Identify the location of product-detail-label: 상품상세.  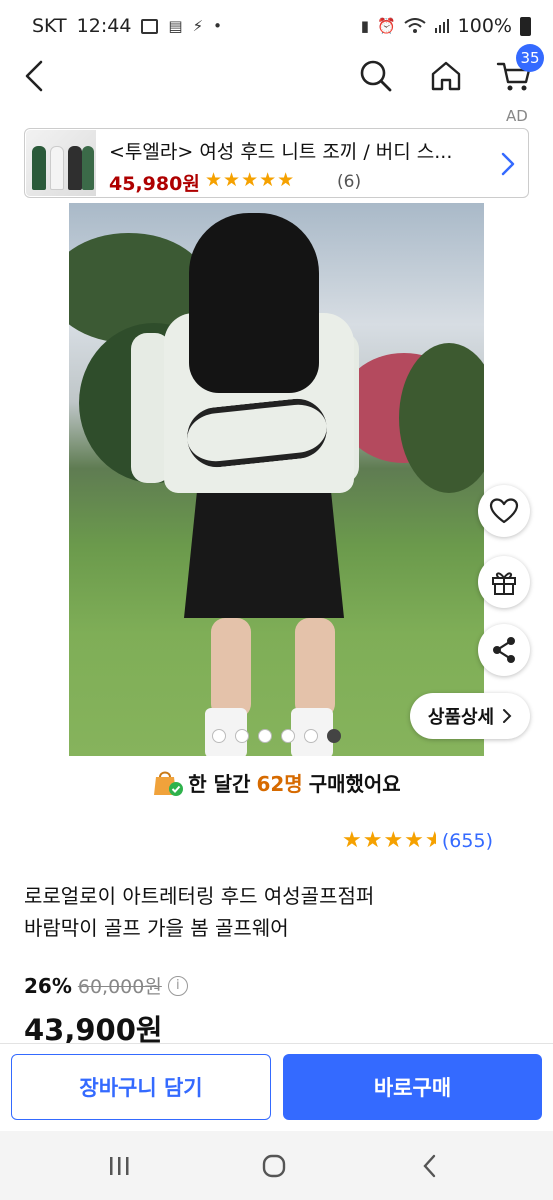
(461, 717).